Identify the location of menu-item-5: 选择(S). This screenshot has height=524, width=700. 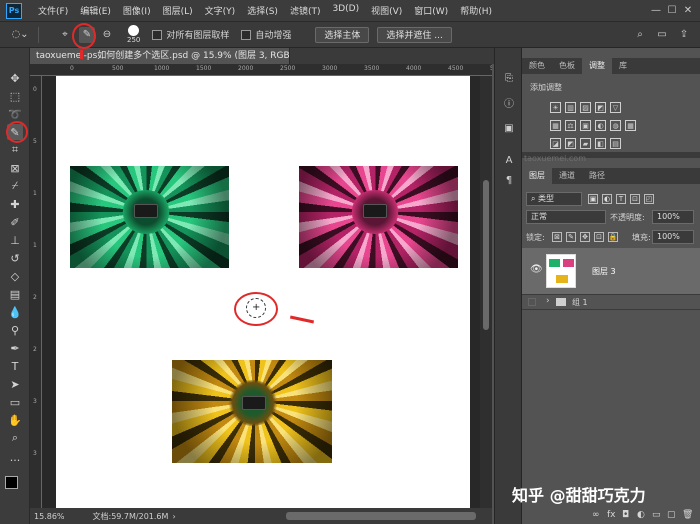
(262, 10).